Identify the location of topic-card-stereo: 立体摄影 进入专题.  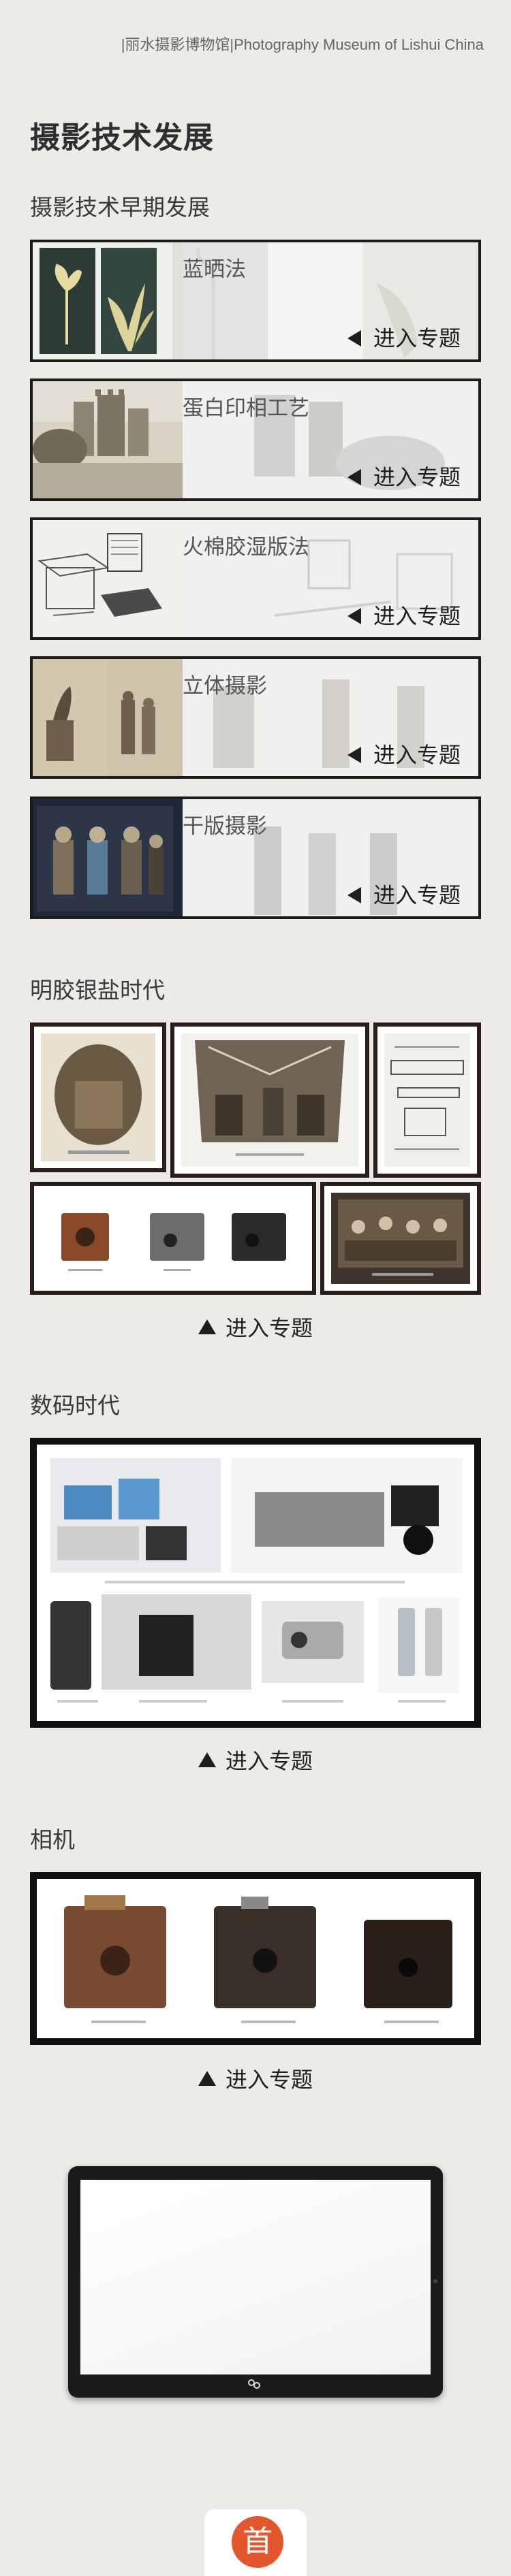
(255, 717).